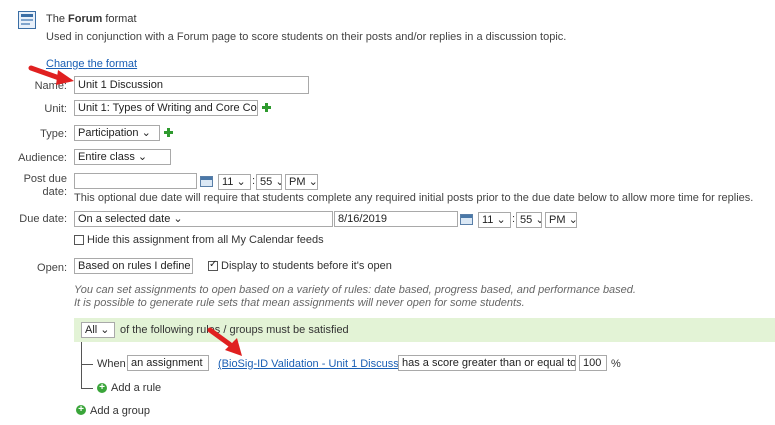 The image size is (775, 425). I want to click on due-date-label: Due date:, so click(43, 219).